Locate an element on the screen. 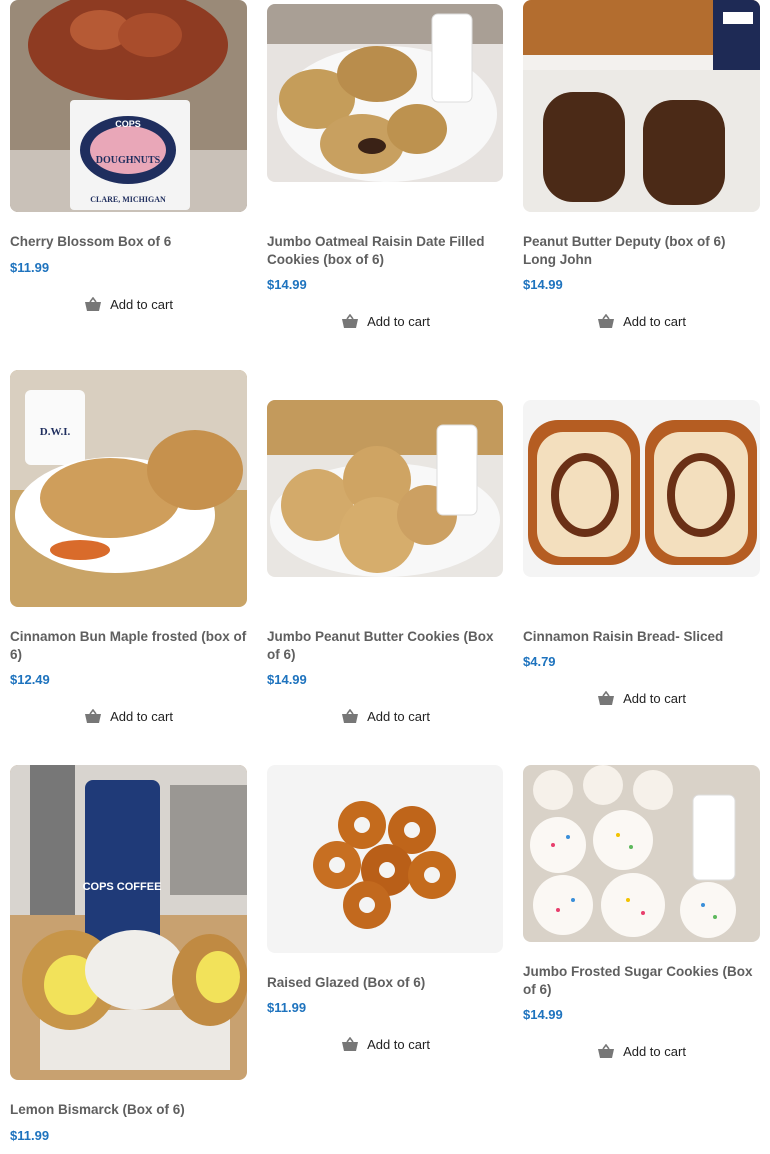 The image size is (770, 1154). product-title: Jumbo Frosted Sugar Cookies (Box of 6) is located at coordinates (641, 980).